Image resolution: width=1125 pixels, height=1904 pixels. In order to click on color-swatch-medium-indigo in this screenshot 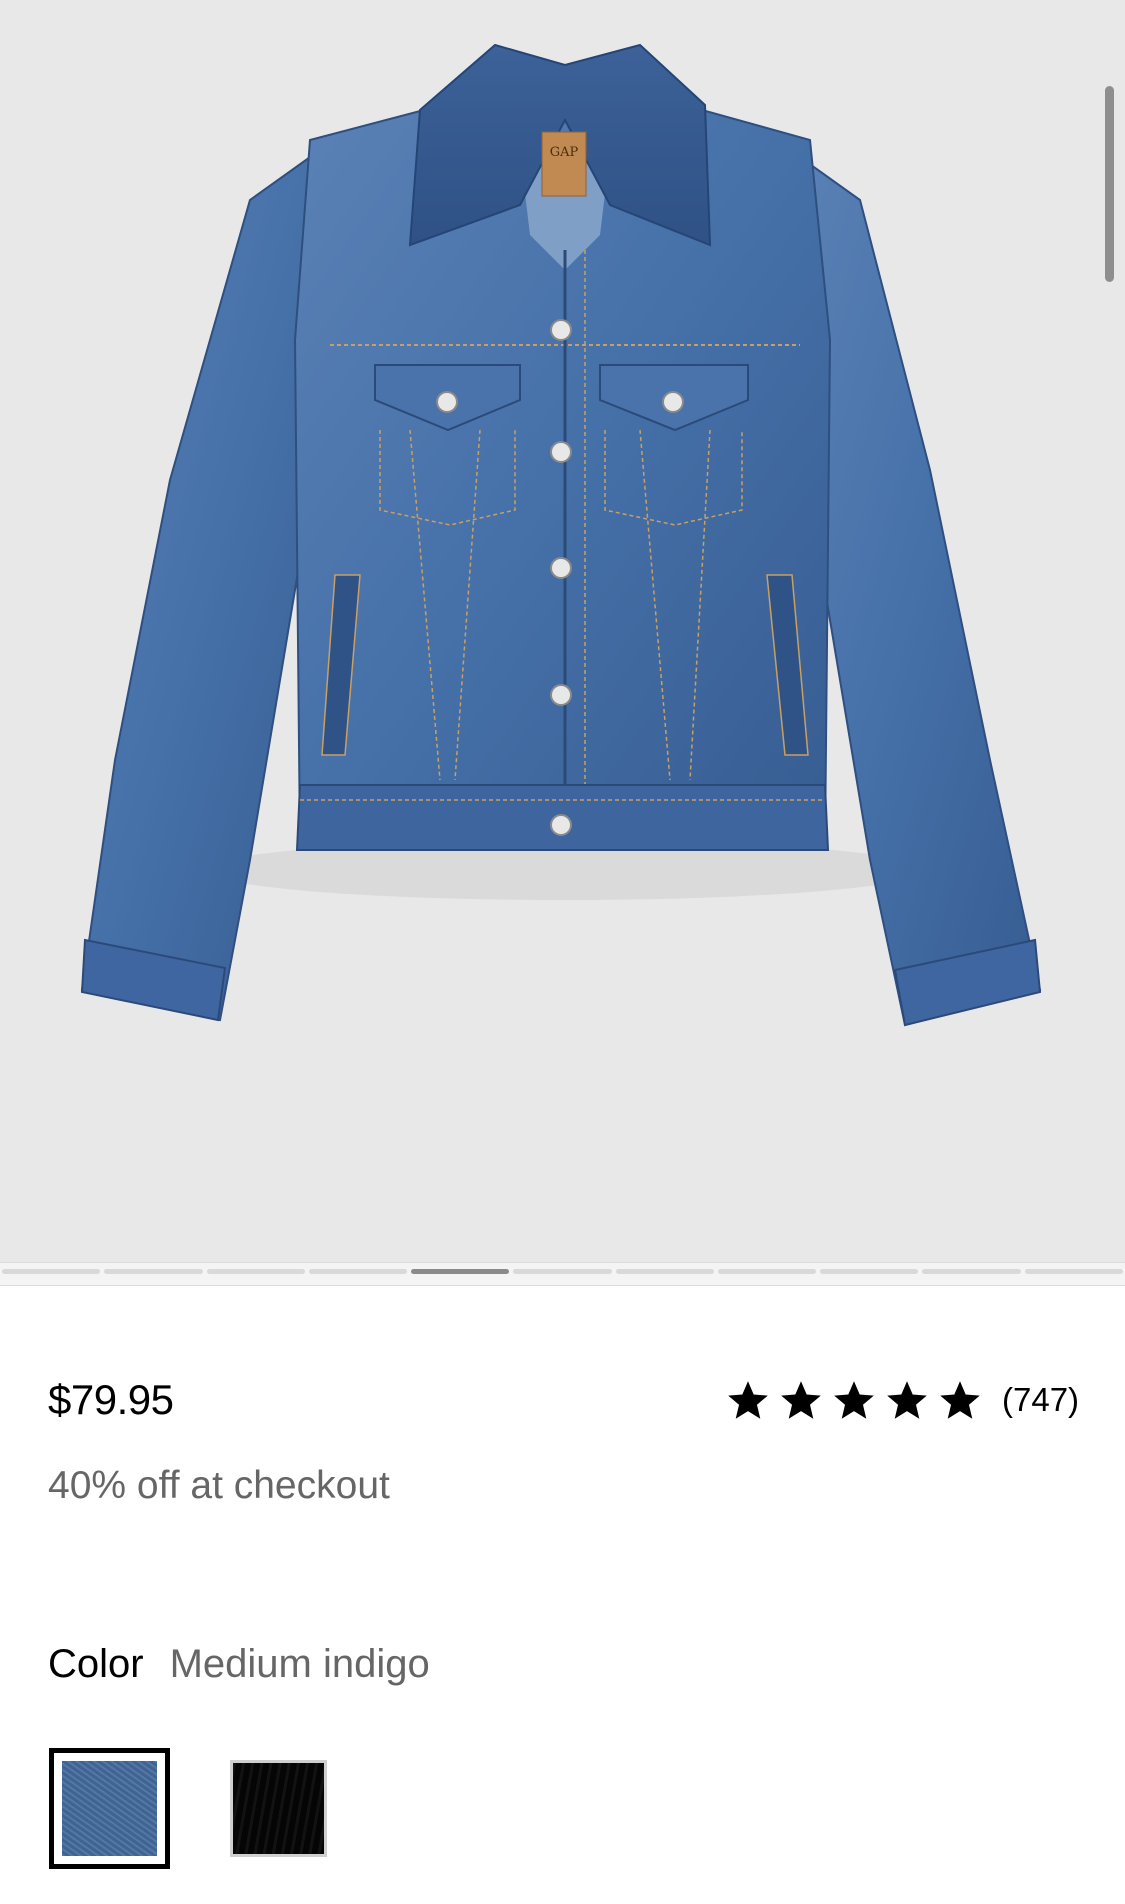, I will do `click(109, 1808)`.